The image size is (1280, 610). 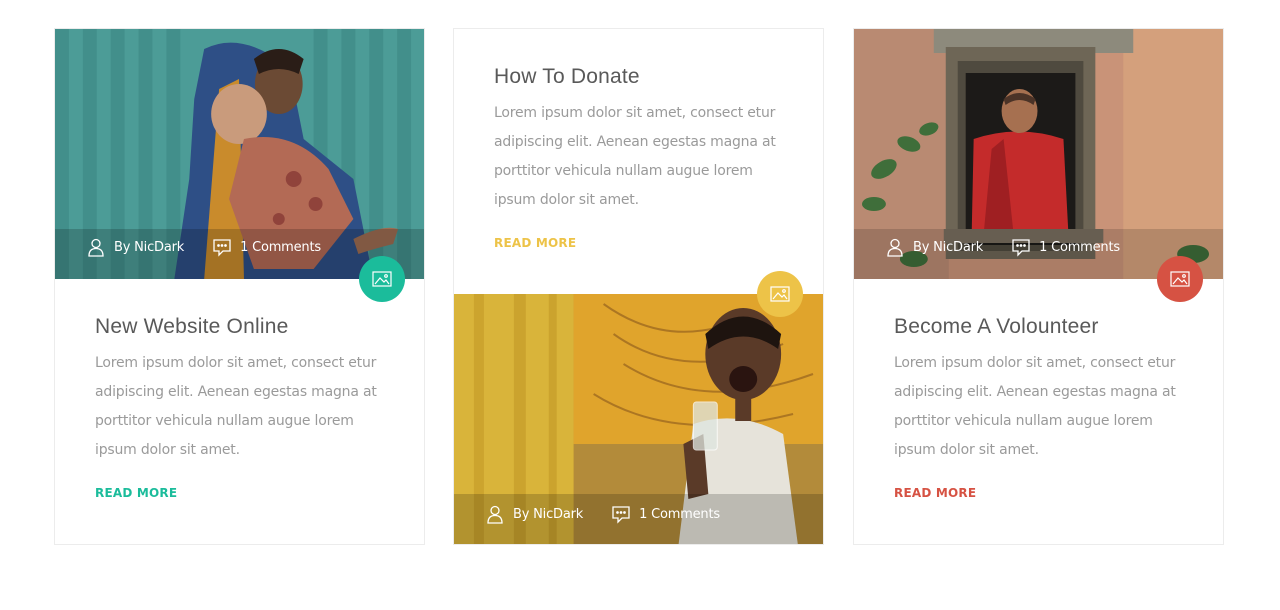 What do you see at coordinates (640, 77) in the screenshot?
I see `post-title: How To Donate` at bounding box center [640, 77].